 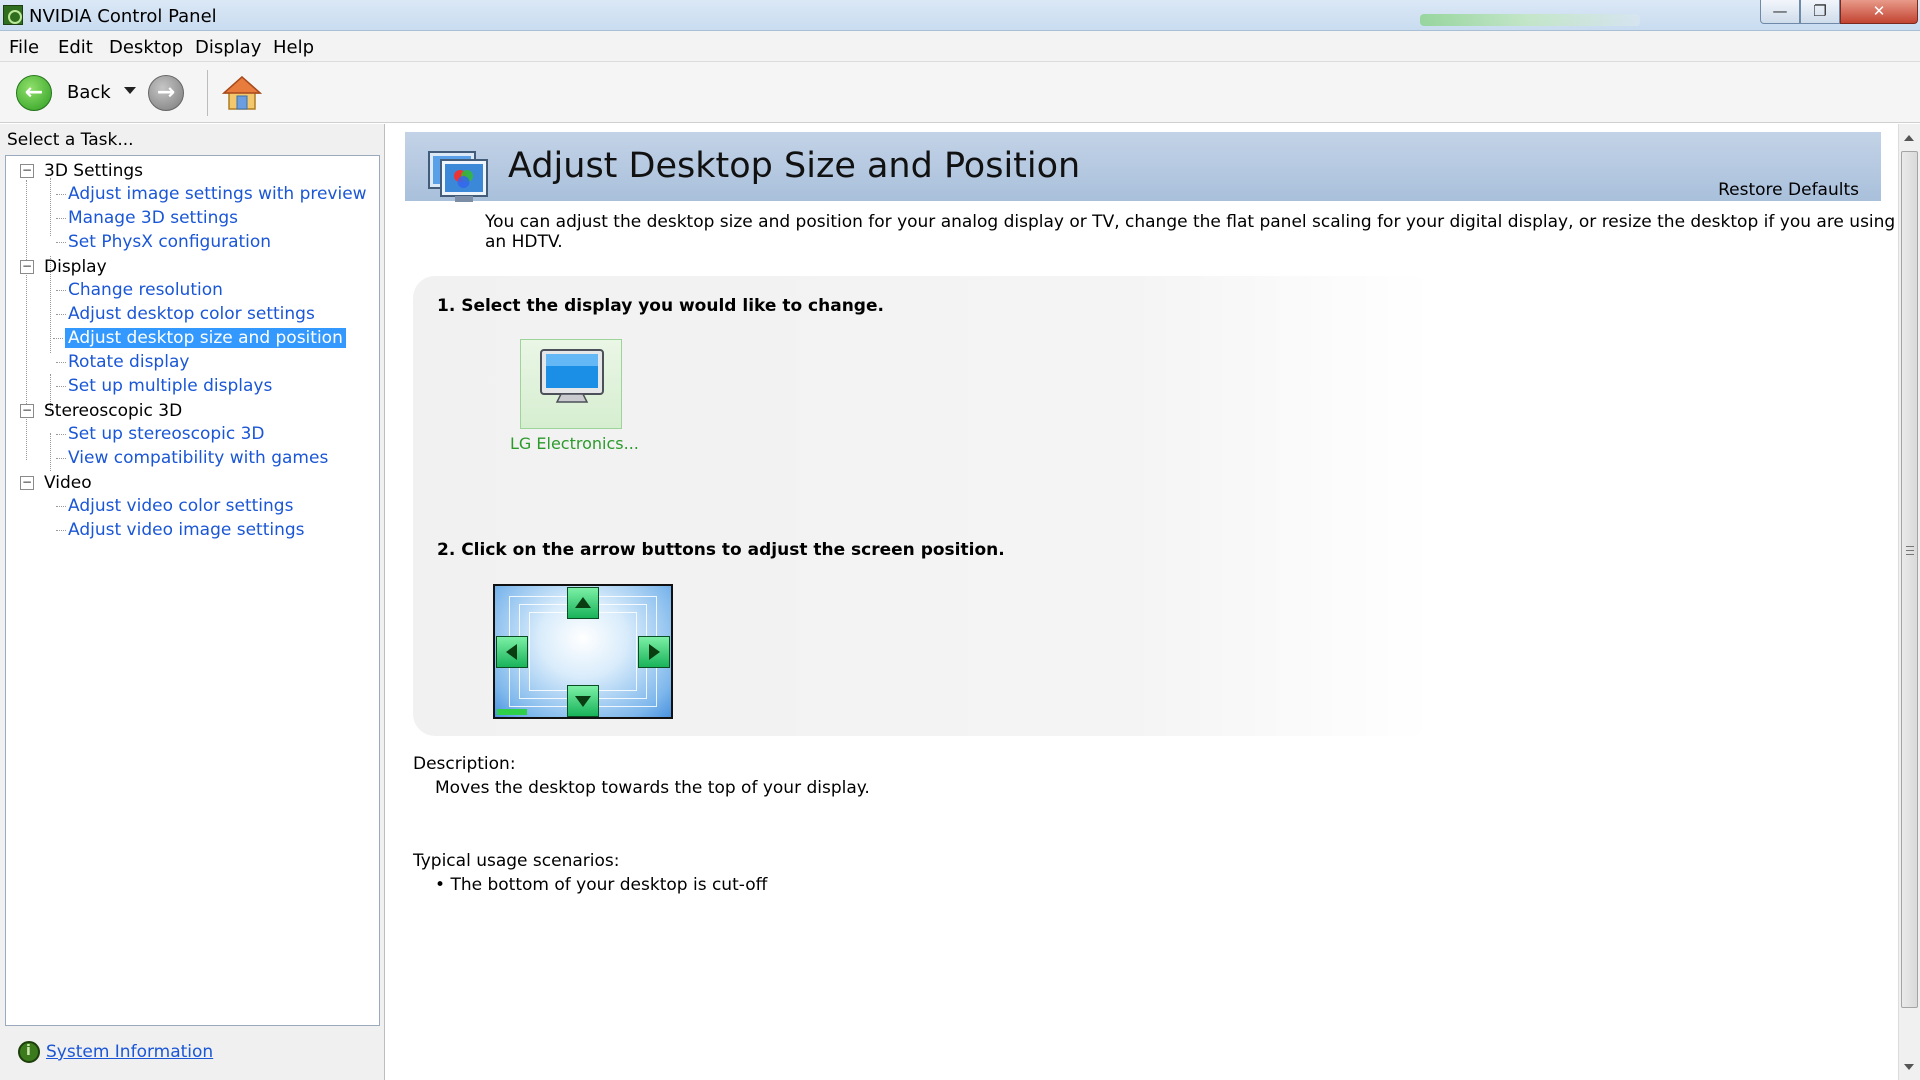 I want to click on adjust-indicator, so click(x=512, y=712).